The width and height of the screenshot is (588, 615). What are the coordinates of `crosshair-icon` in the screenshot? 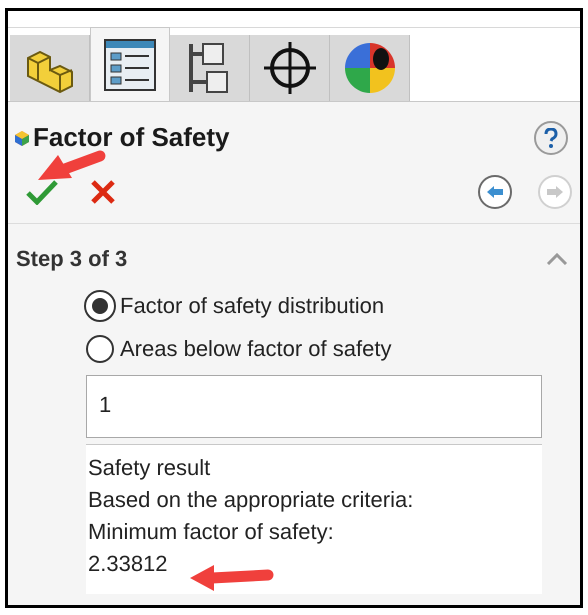 It's located at (290, 68).